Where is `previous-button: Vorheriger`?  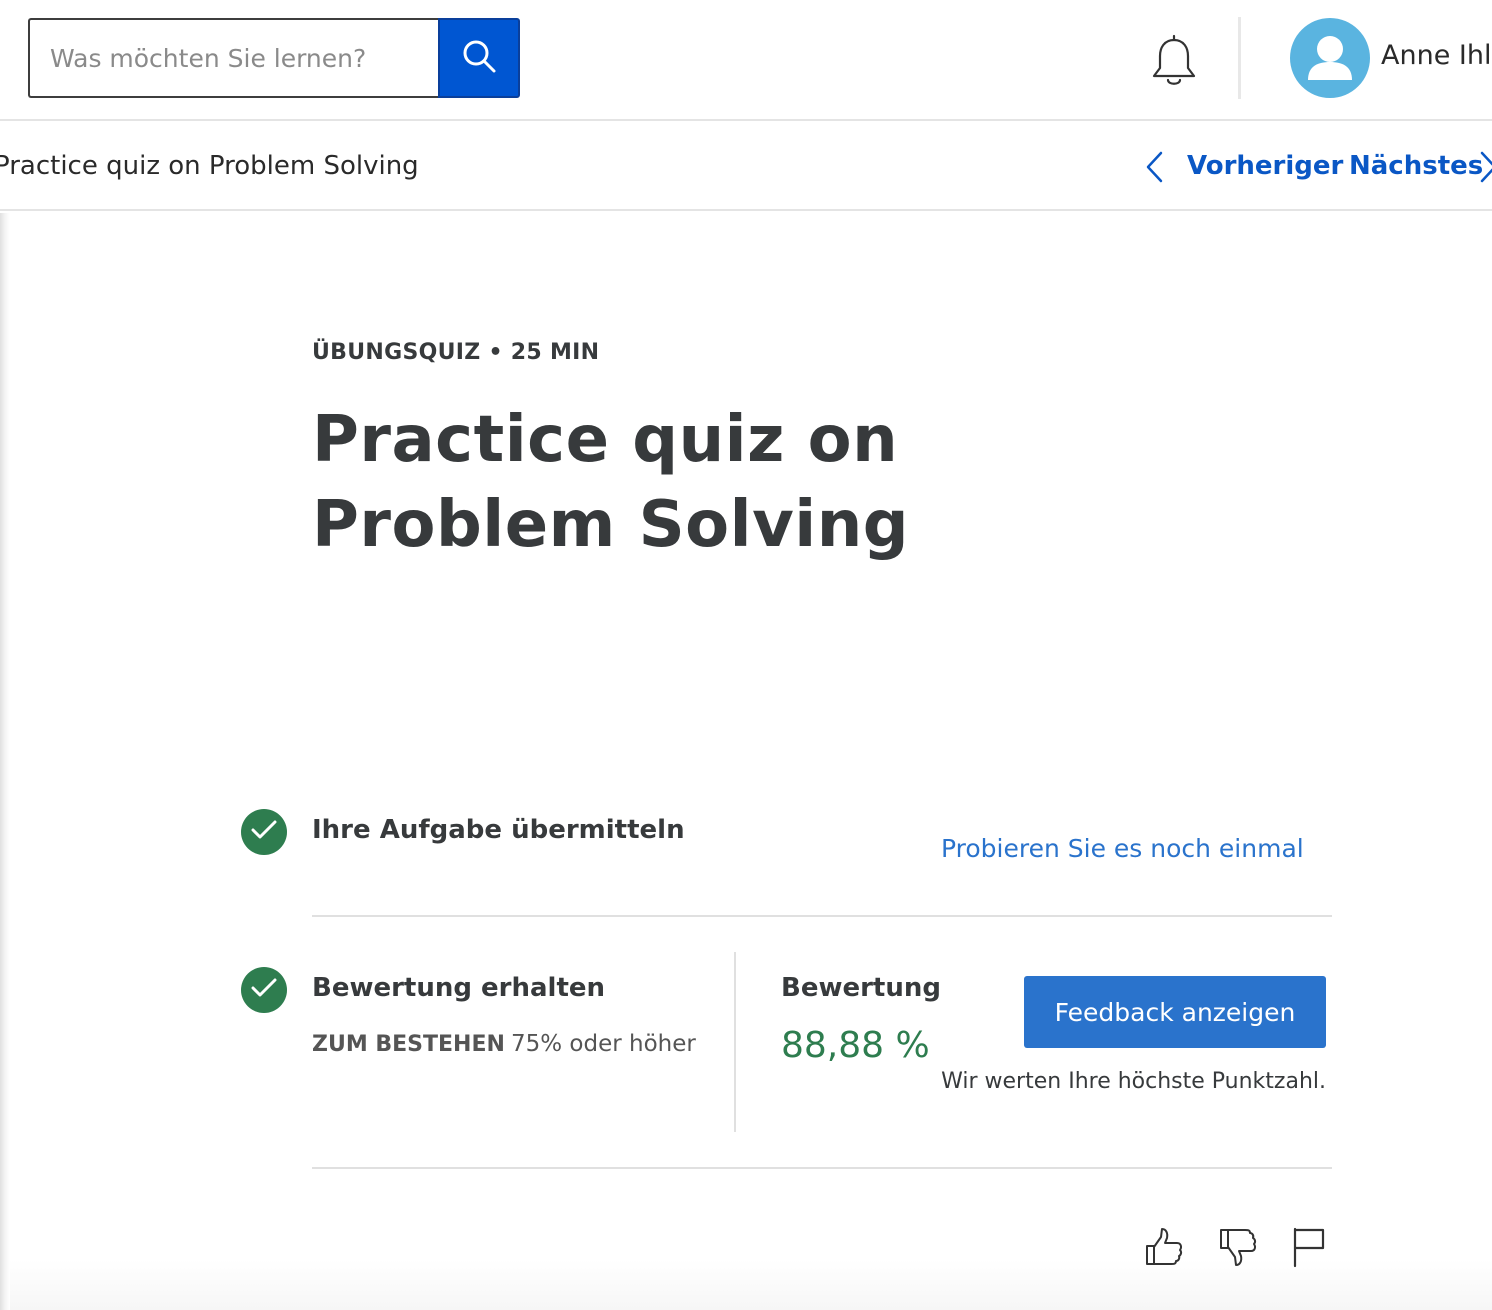
previous-button: Vorheriger is located at coordinates (1265, 166).